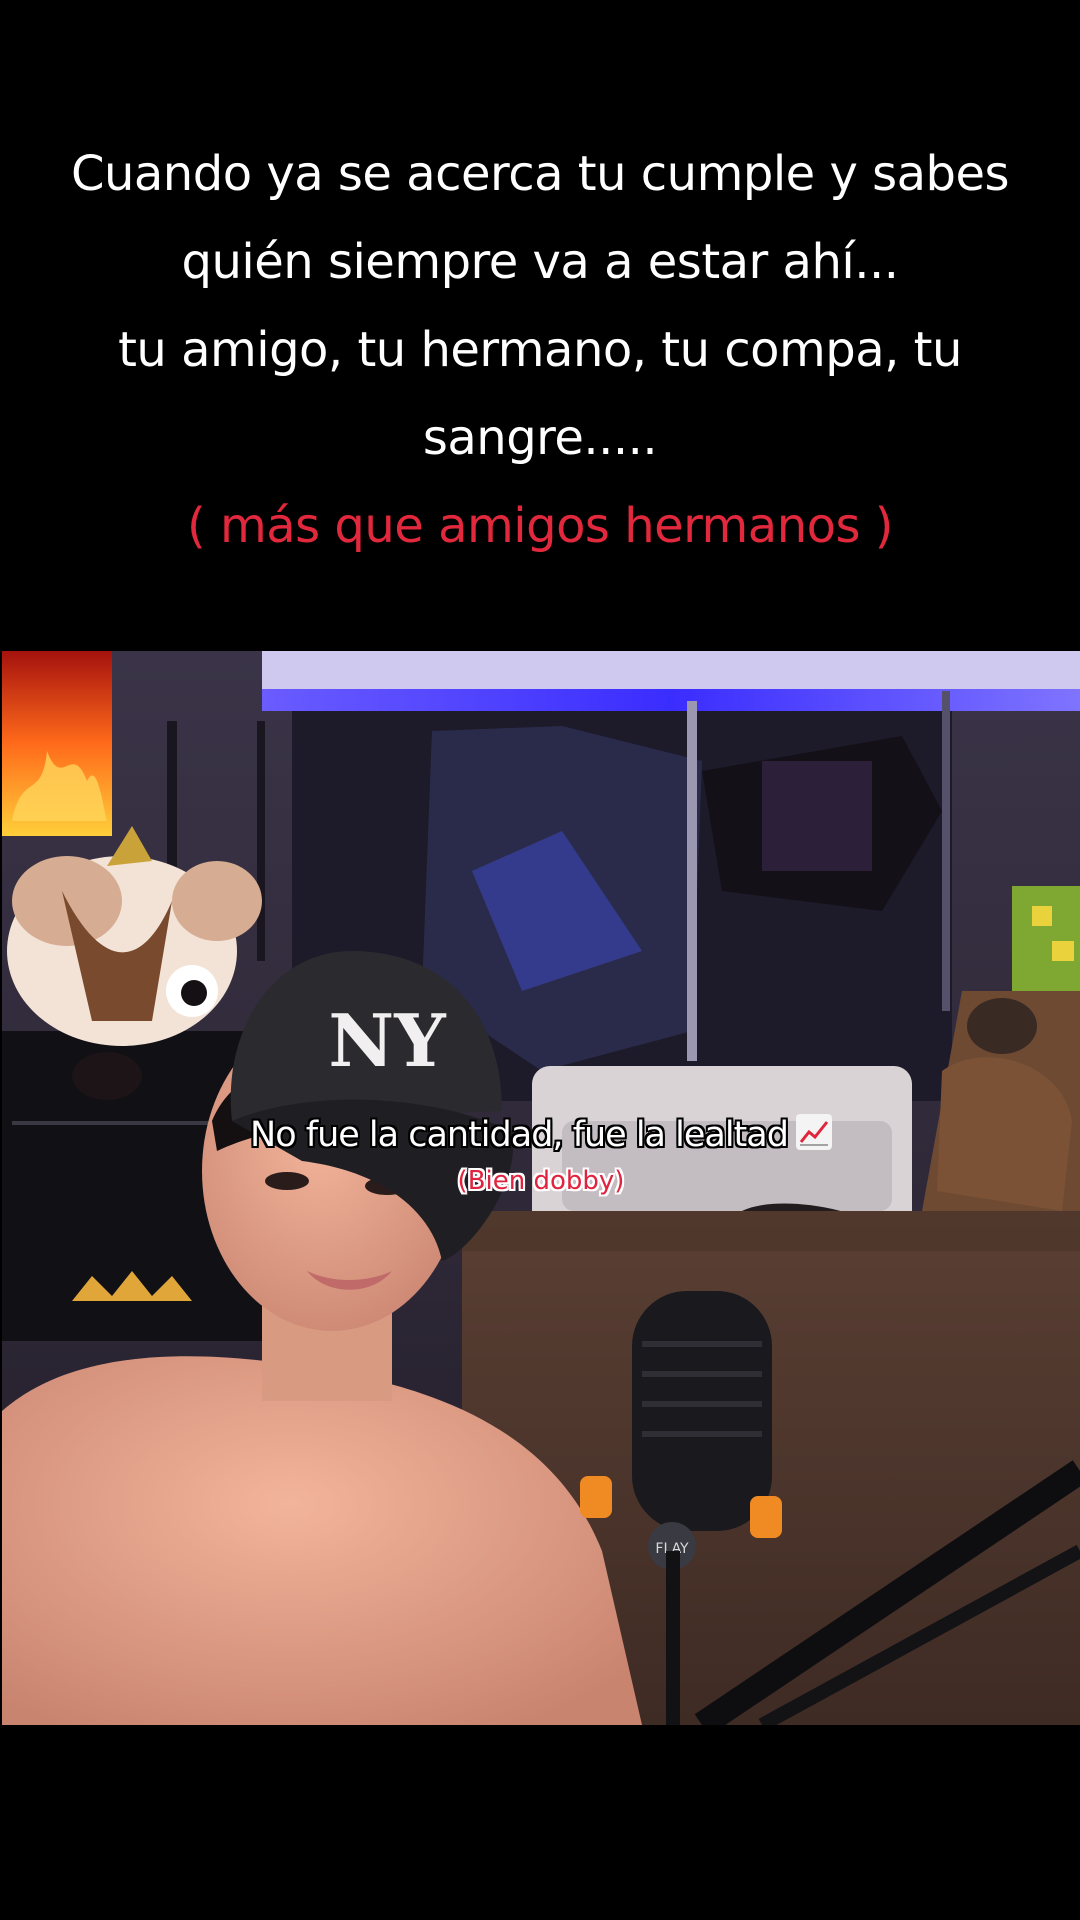  Describe the element at coordinates (813, 1132) in the screenshot. I see `chart-increasing-icon` at that location.